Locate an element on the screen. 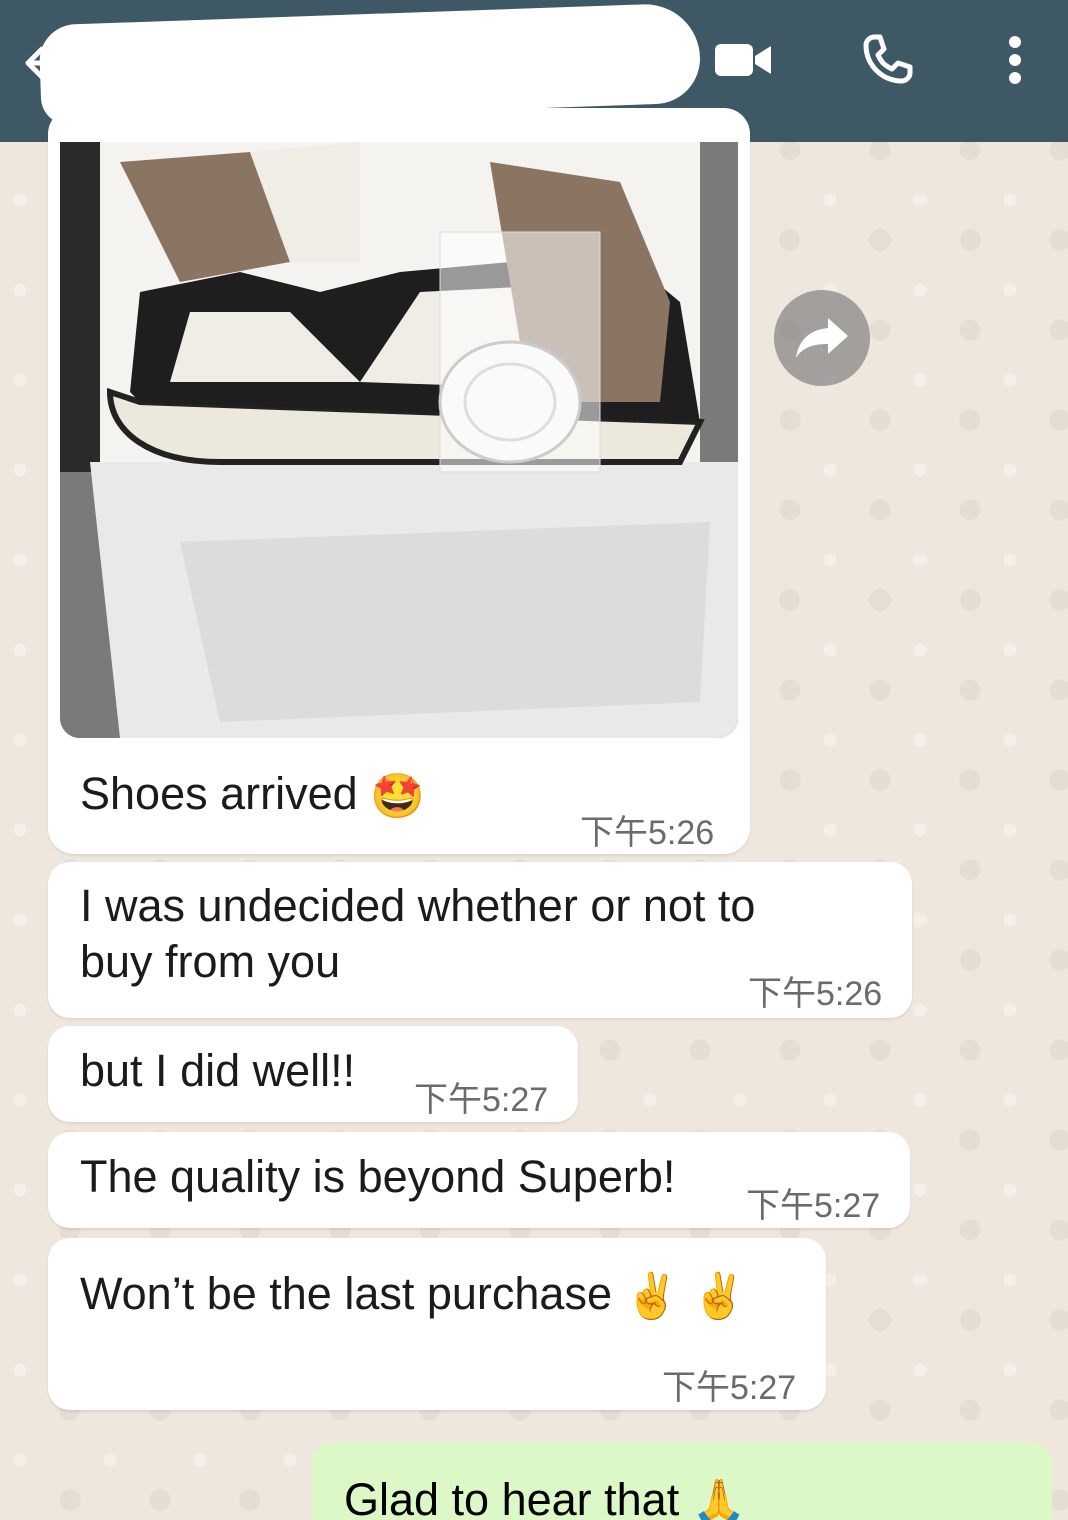 The image size is (1068, 1520). message-text: The quality is beyond Superb! is located at coordinates (378, 1176).